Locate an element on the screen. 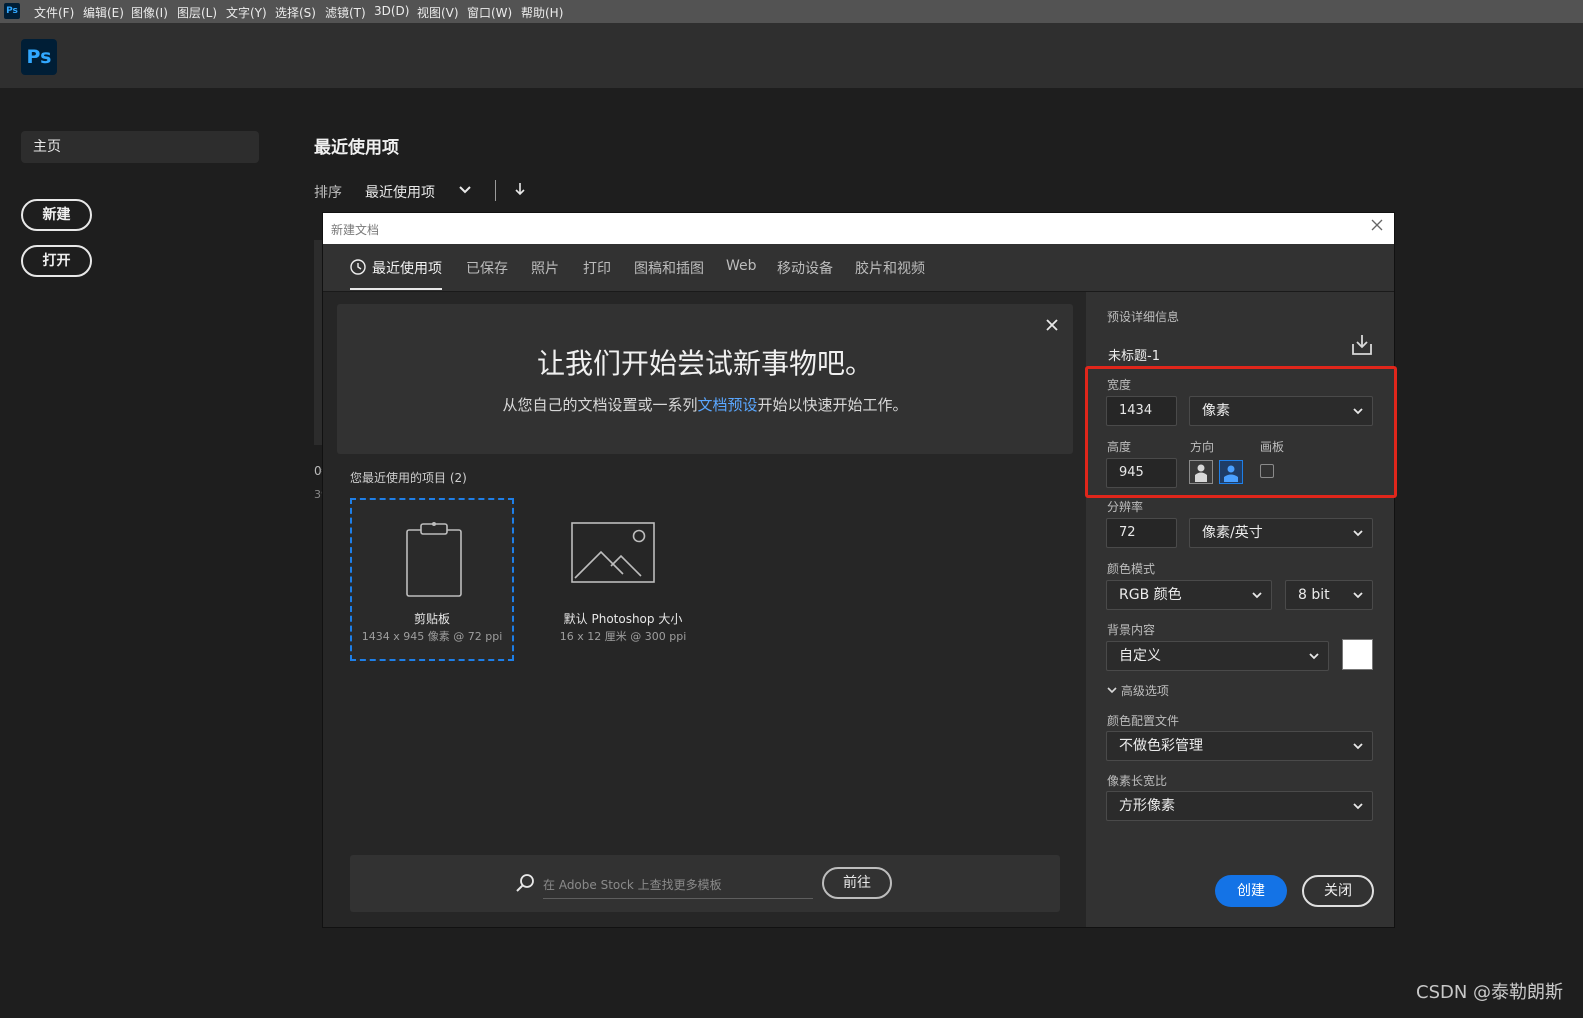  menu-filter: 滤镜(T) is located at coordinates (345, 12).